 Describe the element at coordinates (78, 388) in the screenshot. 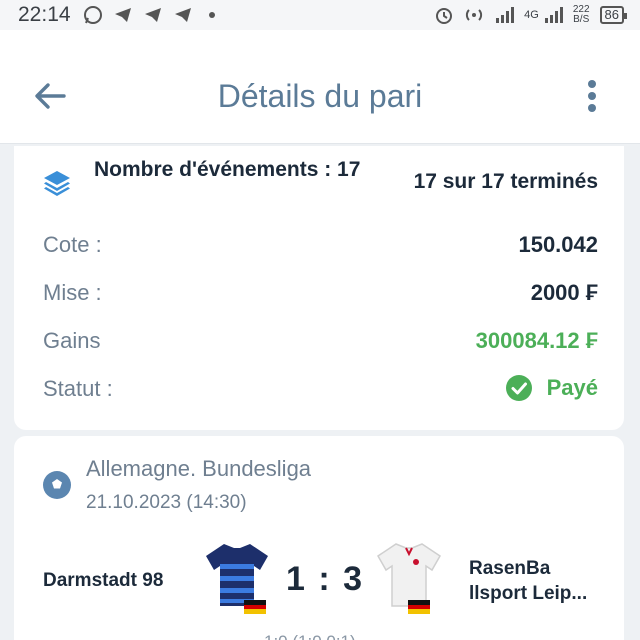

I see `status-label: Statut :` at that location.